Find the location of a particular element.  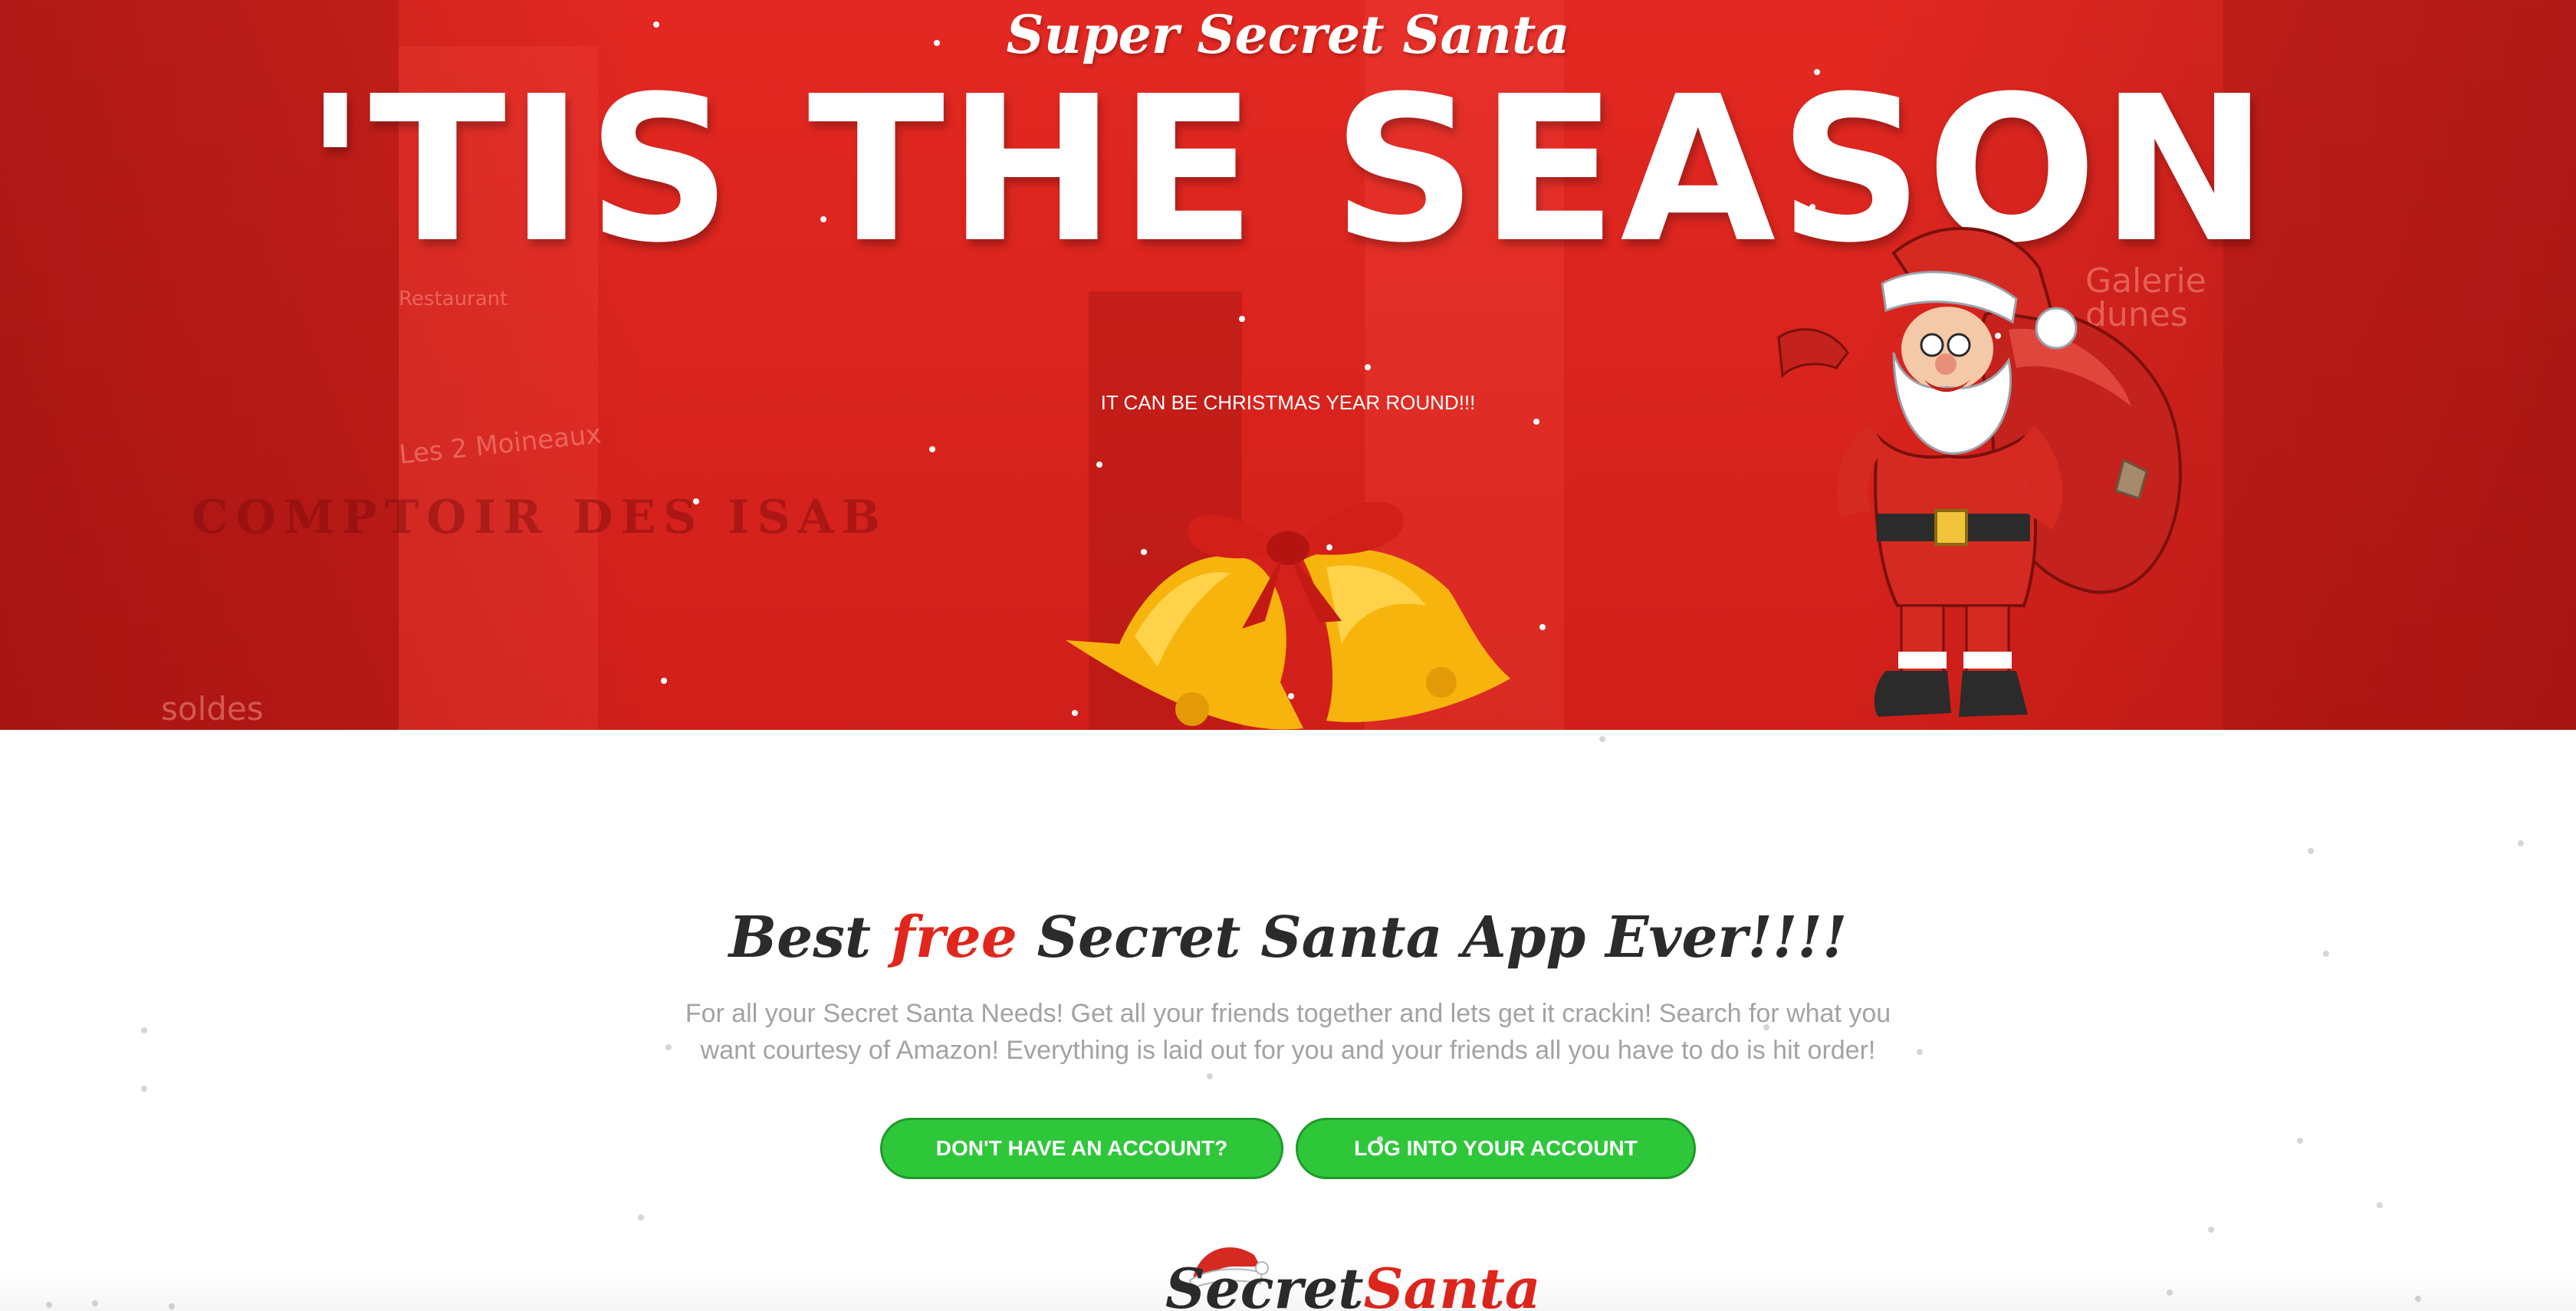

bell-right is located at coordinates (1407, 635).